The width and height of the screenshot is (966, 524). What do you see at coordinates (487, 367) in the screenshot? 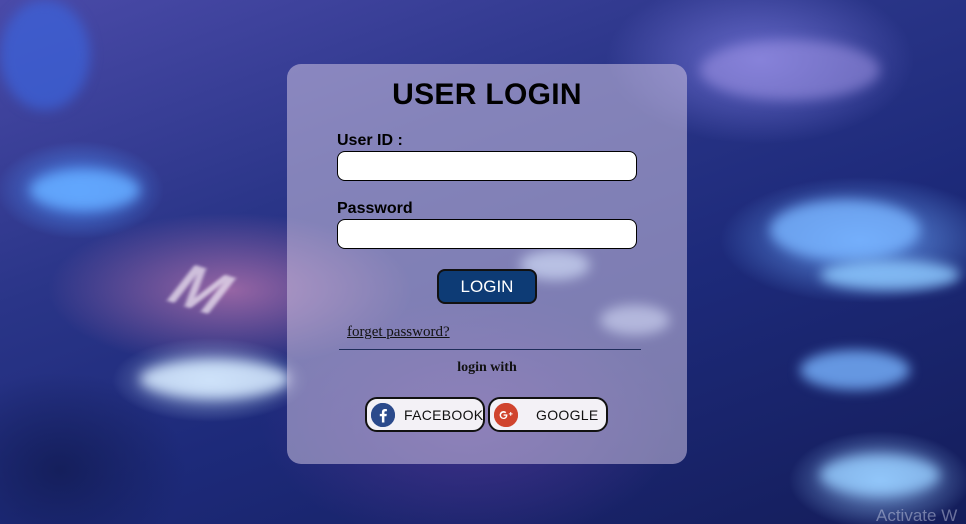
I see `login-with-text: login with` at bounding box center [487, 367].